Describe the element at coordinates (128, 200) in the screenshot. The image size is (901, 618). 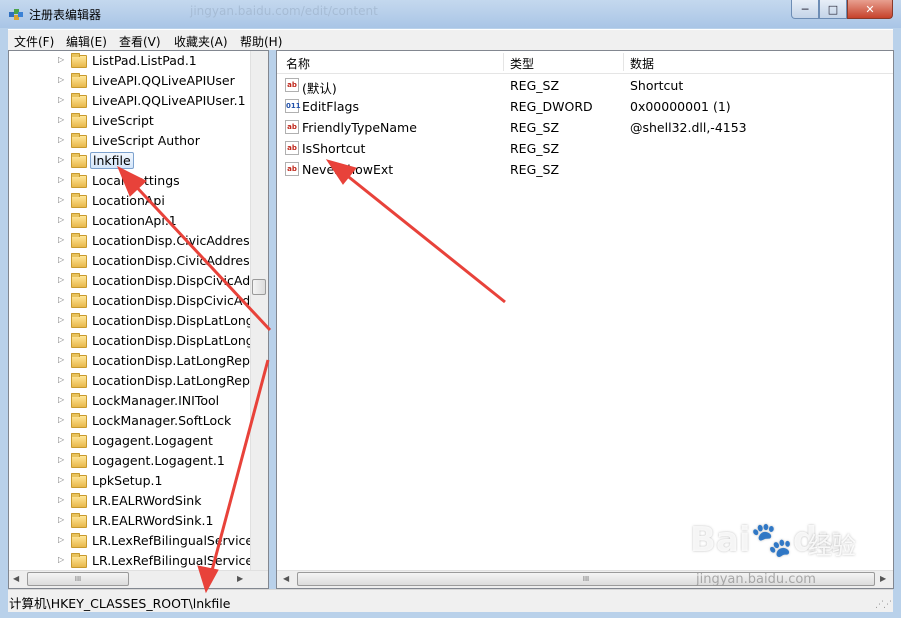
I see `tree-item-label: LocationApi` at that location.